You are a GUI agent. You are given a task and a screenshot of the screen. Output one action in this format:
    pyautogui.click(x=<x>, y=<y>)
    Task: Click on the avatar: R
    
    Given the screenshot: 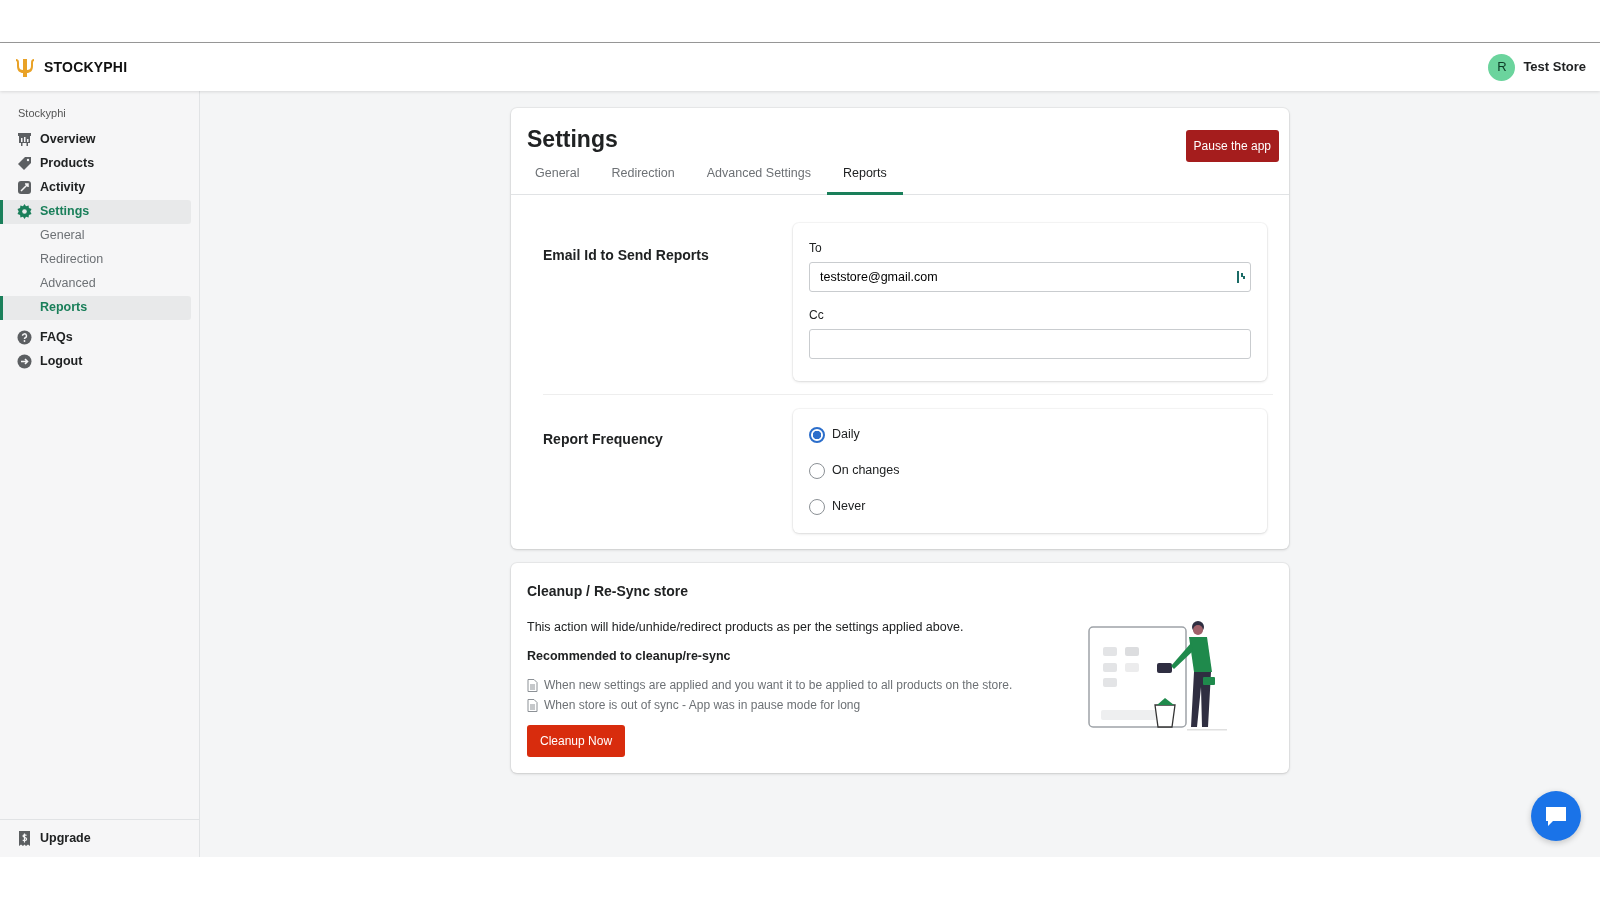 What is the action you would take?
    pyautogui.click(x=1502, y=67)
    